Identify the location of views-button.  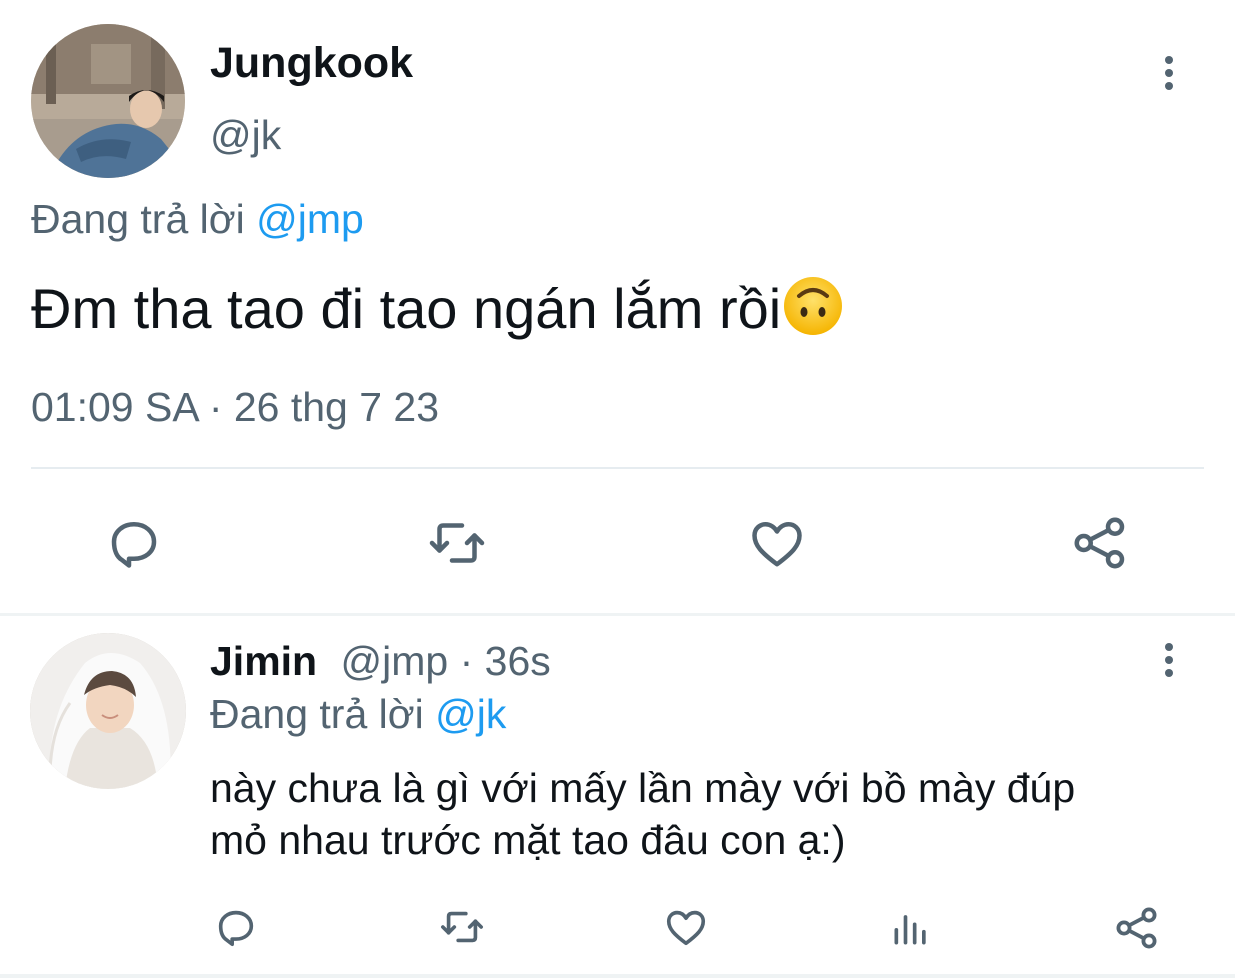
(911, 928).